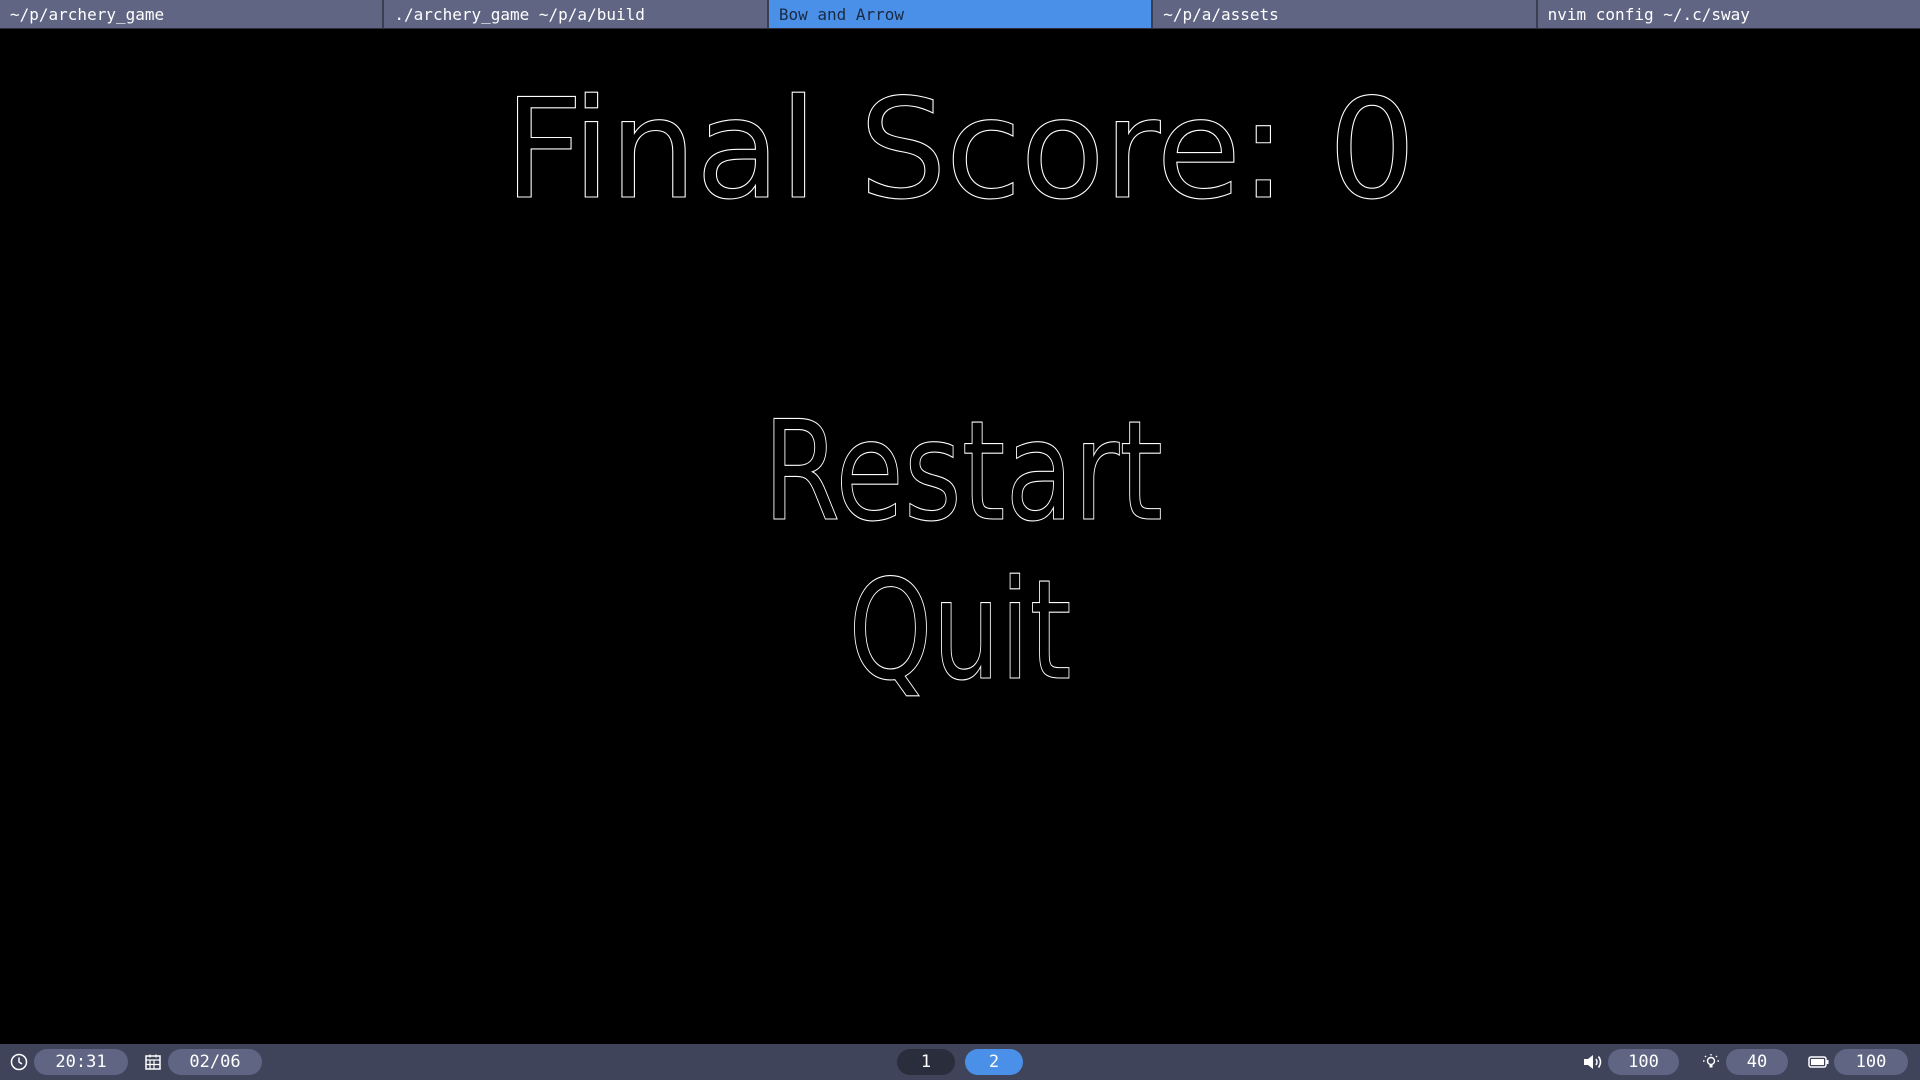 The width and height of the screenshot is (1920, 1080). What do you see at coordinates (1345, 14) in the screenshot?
I see `window-tab-assets: ~/p/a/assets` at bounding box center [1345, 14].